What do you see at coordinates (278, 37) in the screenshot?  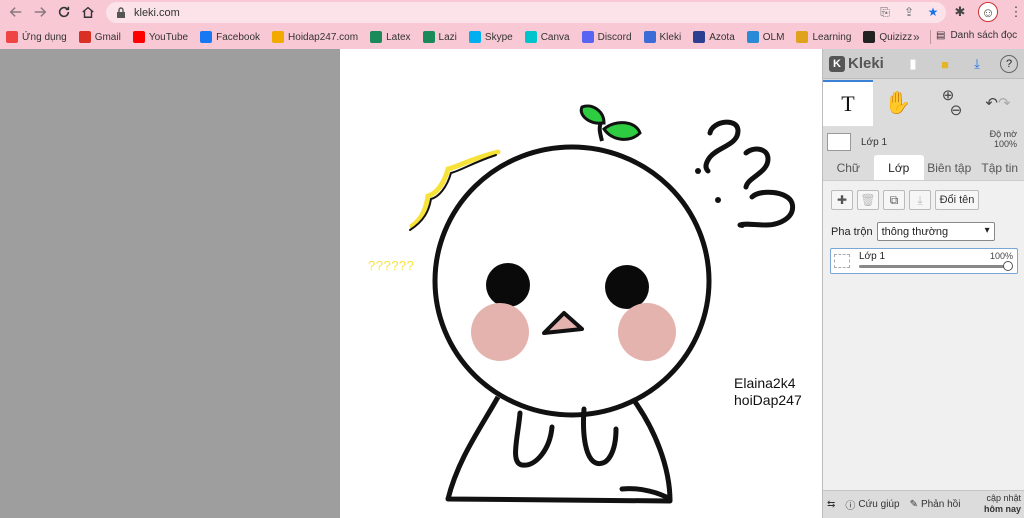 I see `hoidap-icon` at bounding box center [278, 37].